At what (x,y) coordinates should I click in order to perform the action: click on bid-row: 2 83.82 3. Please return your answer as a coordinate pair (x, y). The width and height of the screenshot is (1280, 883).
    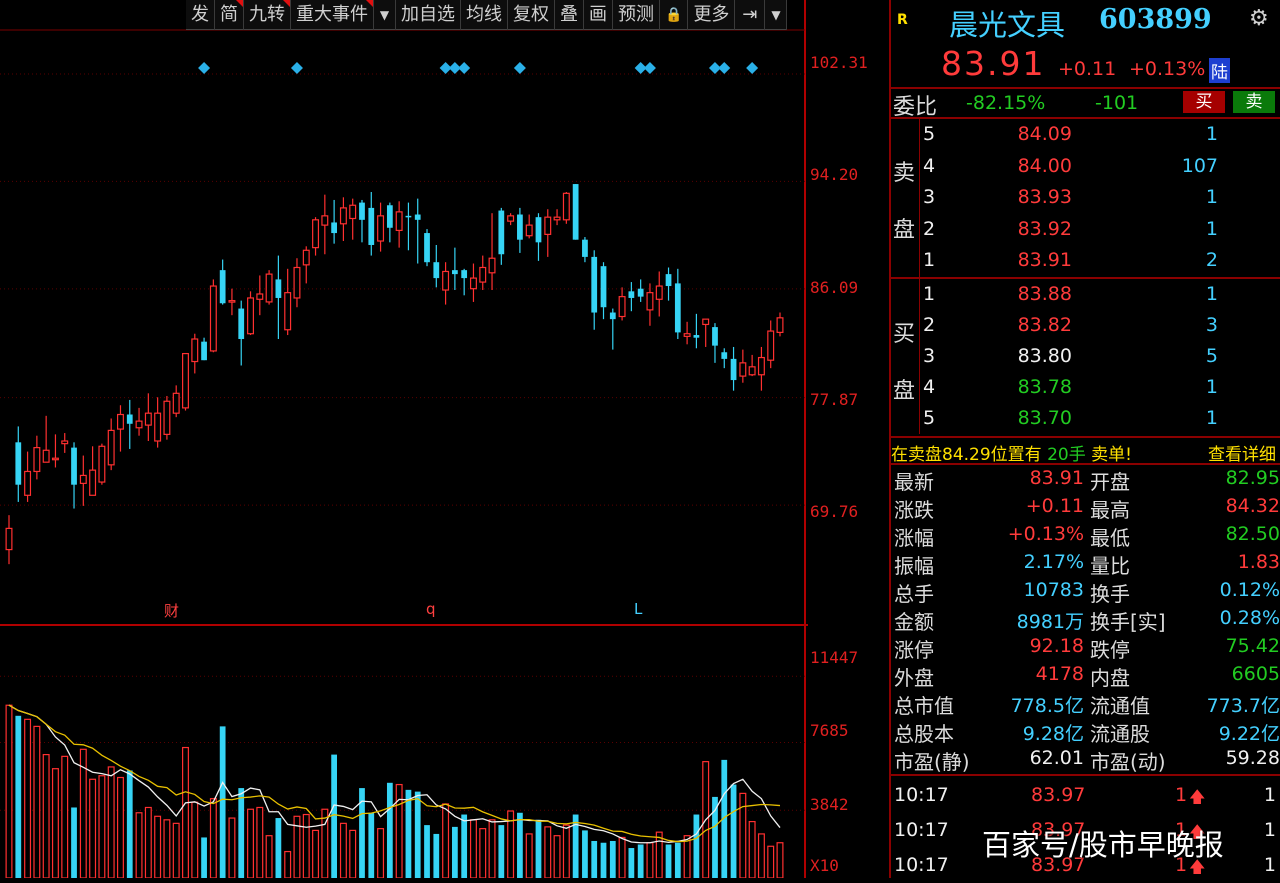
    Looking at the image, I should click on (1085, 325).